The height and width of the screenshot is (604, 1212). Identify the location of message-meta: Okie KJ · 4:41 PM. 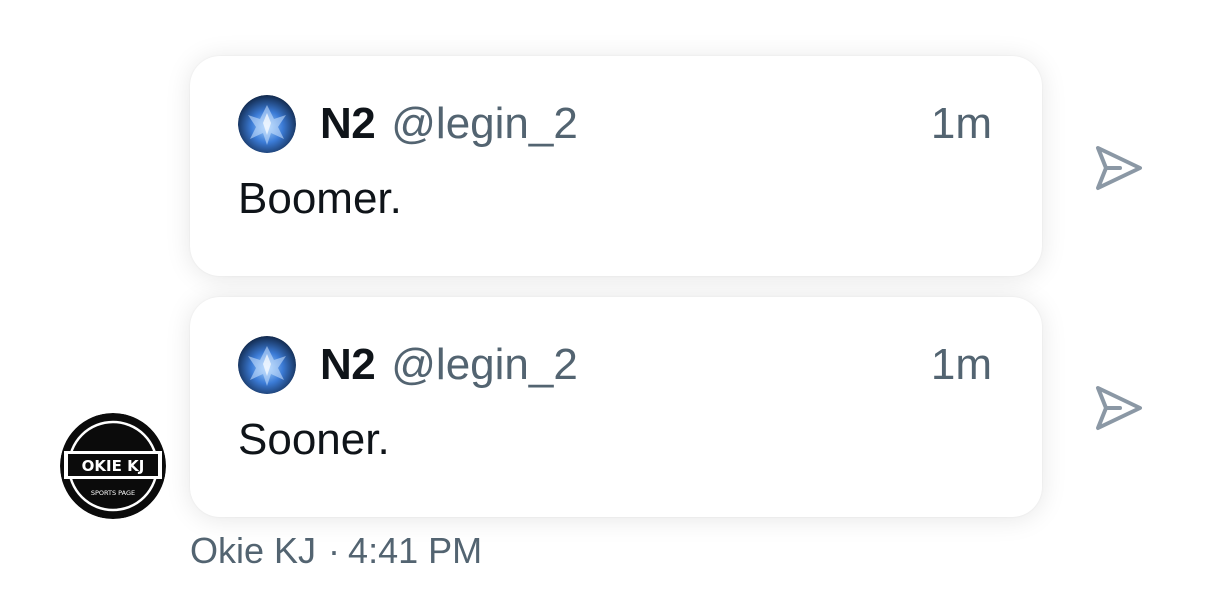
(336, 551).